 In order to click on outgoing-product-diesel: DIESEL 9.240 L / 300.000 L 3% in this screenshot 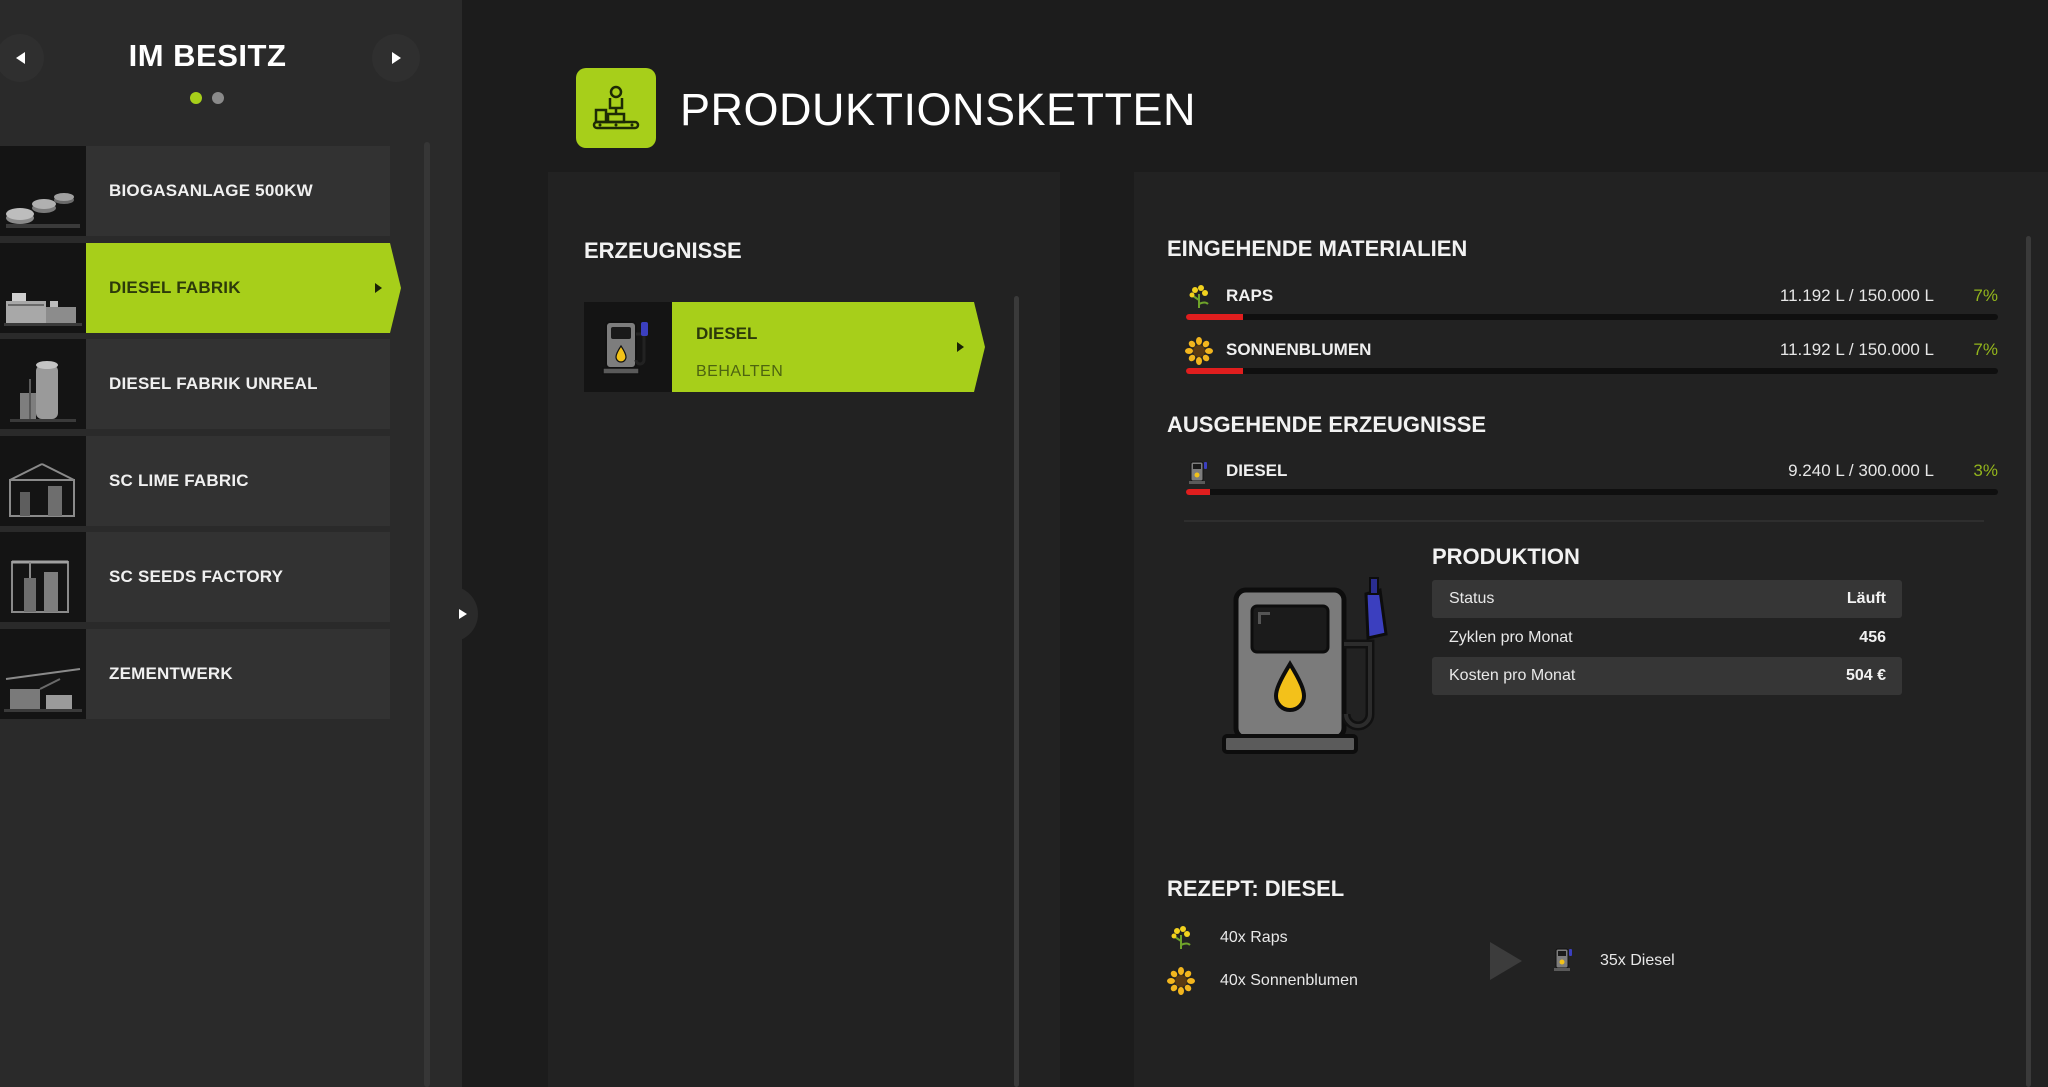, I will do `click(1591, 477)`.